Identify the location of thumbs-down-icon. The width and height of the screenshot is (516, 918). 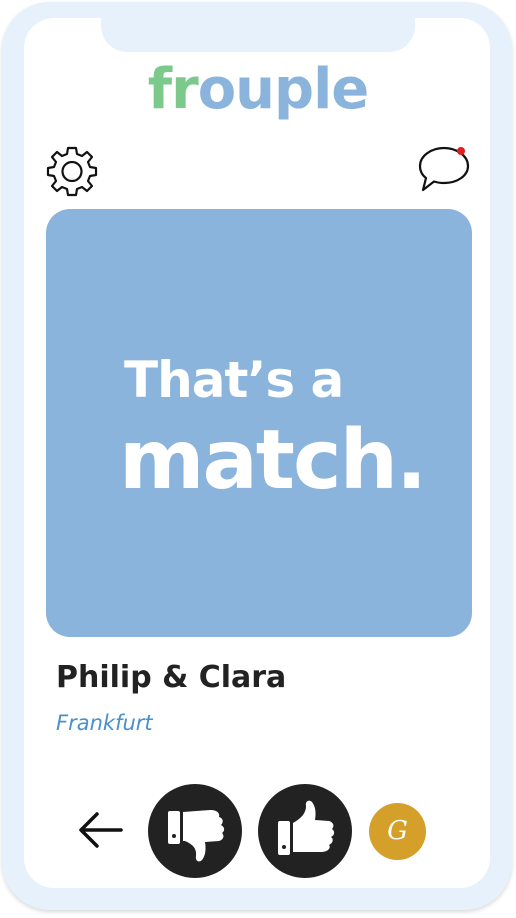
(196, 836).